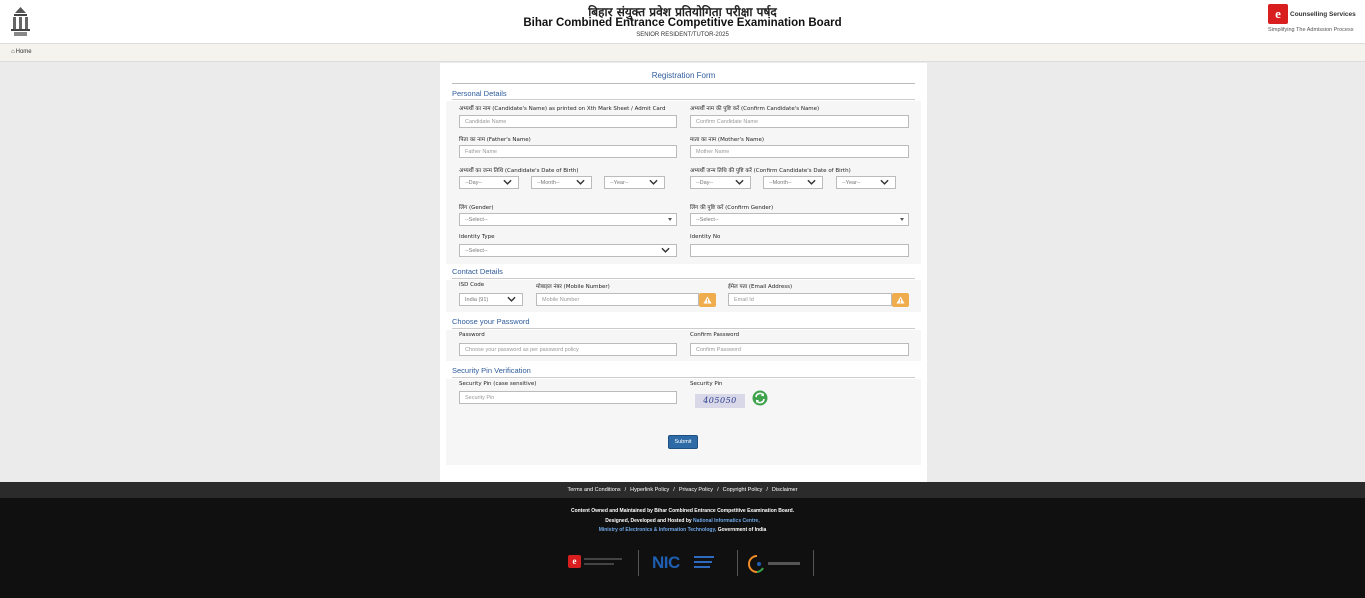 The width and height of the screenshot is (1365, 598). What do you see at coordinates (548, 183) in the screenshot?
I see `dob-month-value: --Month--` at bounding box center [548, 183].